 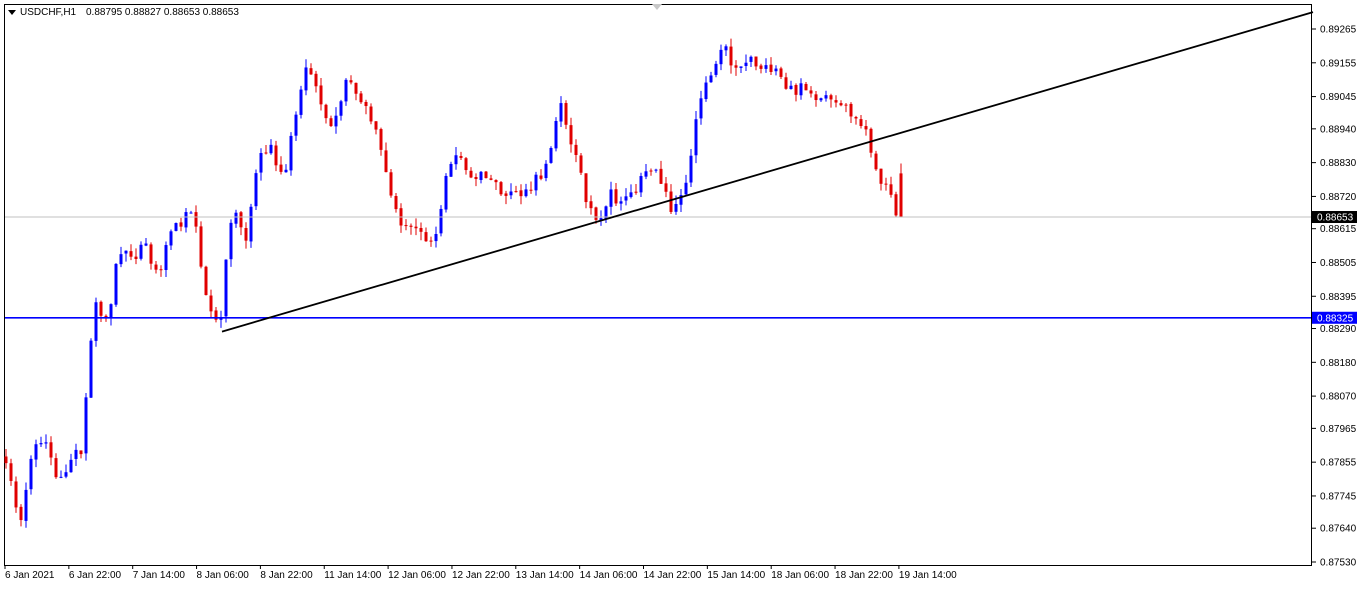 What do you see at coordinates (928, 575) in the screenshot?
I see `time-tick-label: 19 Jan 14:00` at bounding box center [928, 575].